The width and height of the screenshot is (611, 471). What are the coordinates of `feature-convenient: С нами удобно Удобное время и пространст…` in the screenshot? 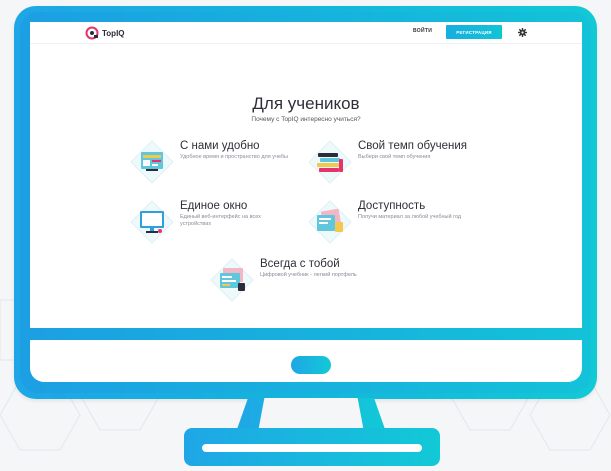 It's located at (211, 162).